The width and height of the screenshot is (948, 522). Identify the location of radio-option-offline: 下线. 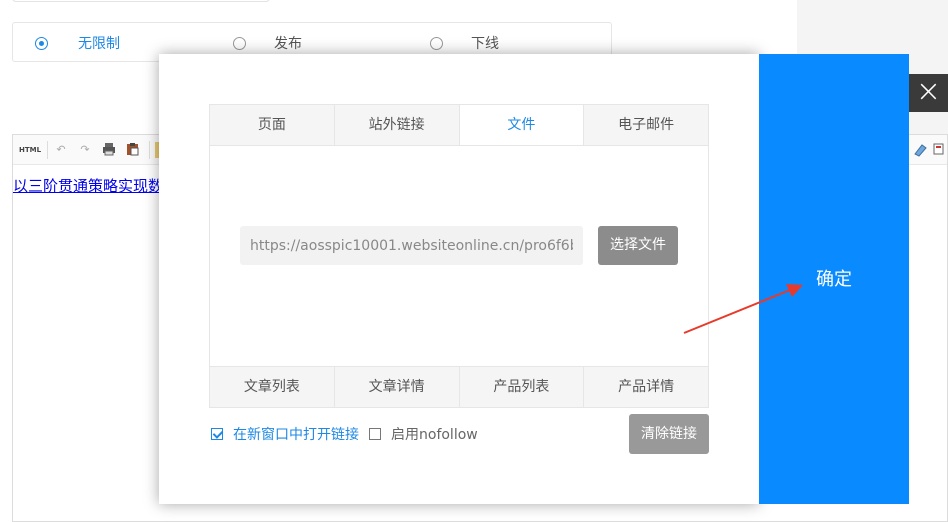
(464, 43).